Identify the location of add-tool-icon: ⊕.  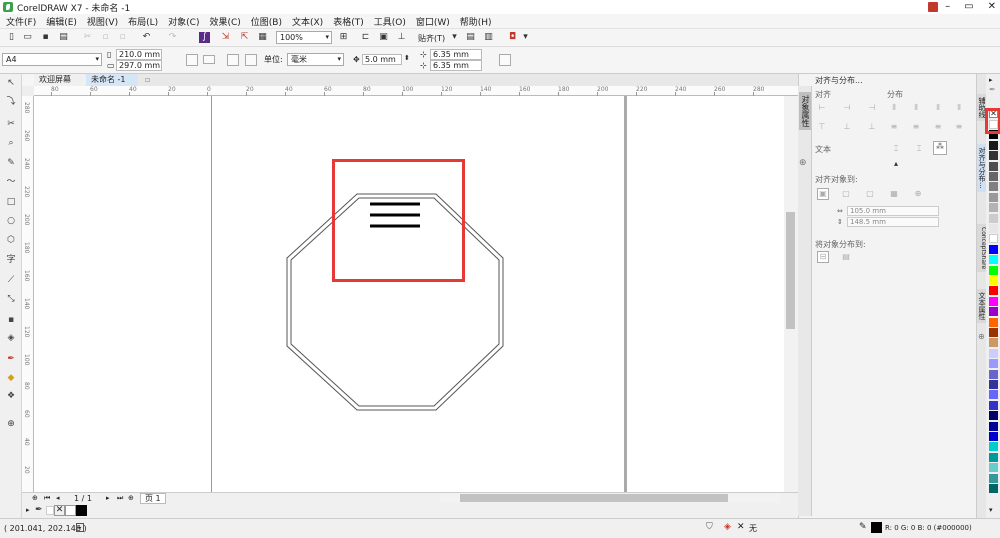
(11, 424).